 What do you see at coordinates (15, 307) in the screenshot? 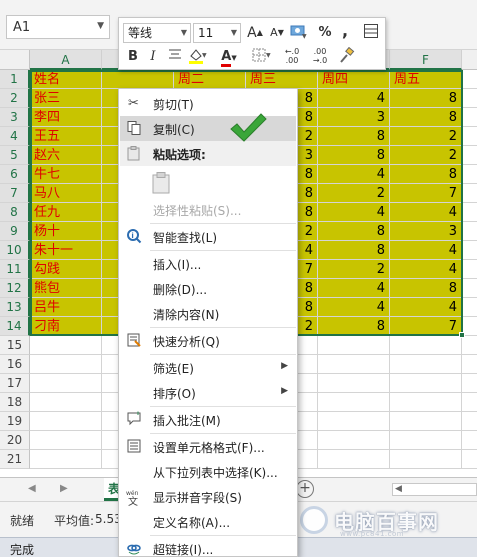
I see `row-header: 13` at bounding box center [15, 307].